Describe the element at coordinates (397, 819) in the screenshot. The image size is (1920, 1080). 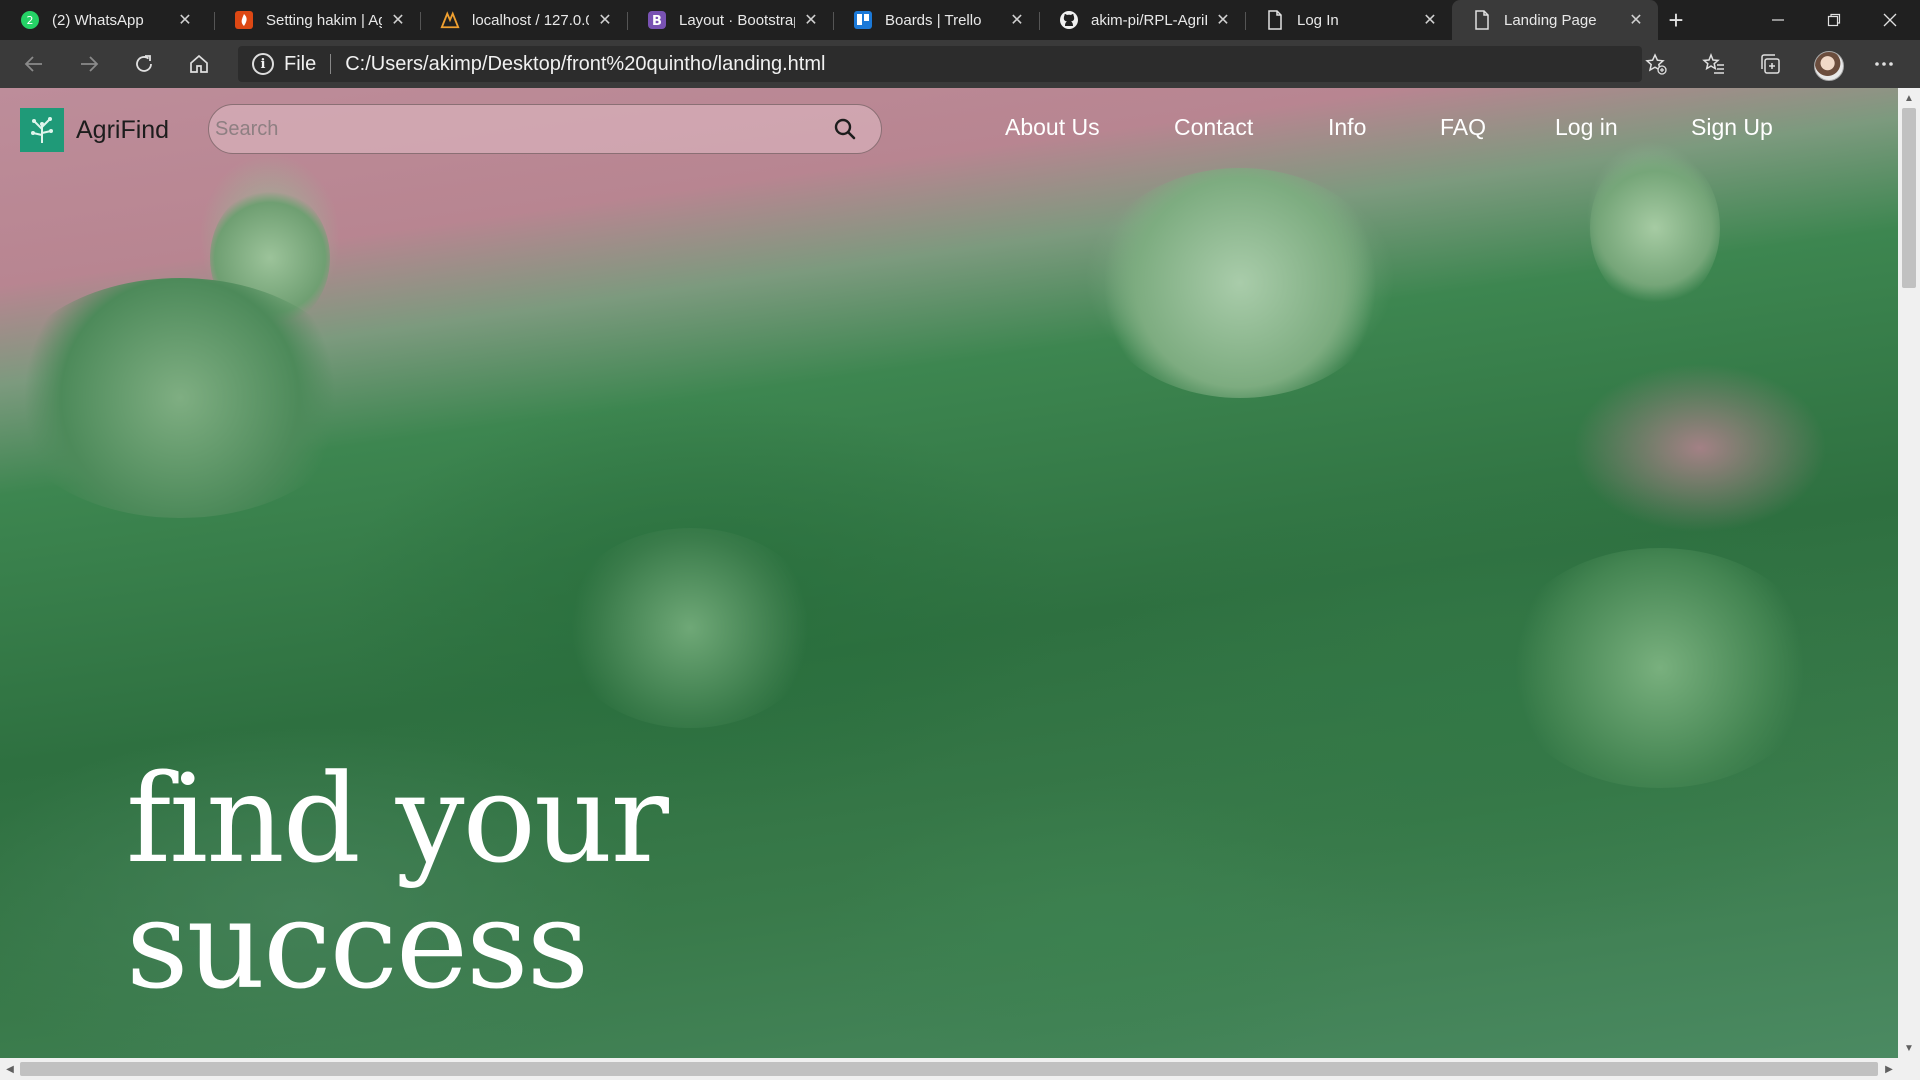
I see `headline-line-1: find your` at that location.